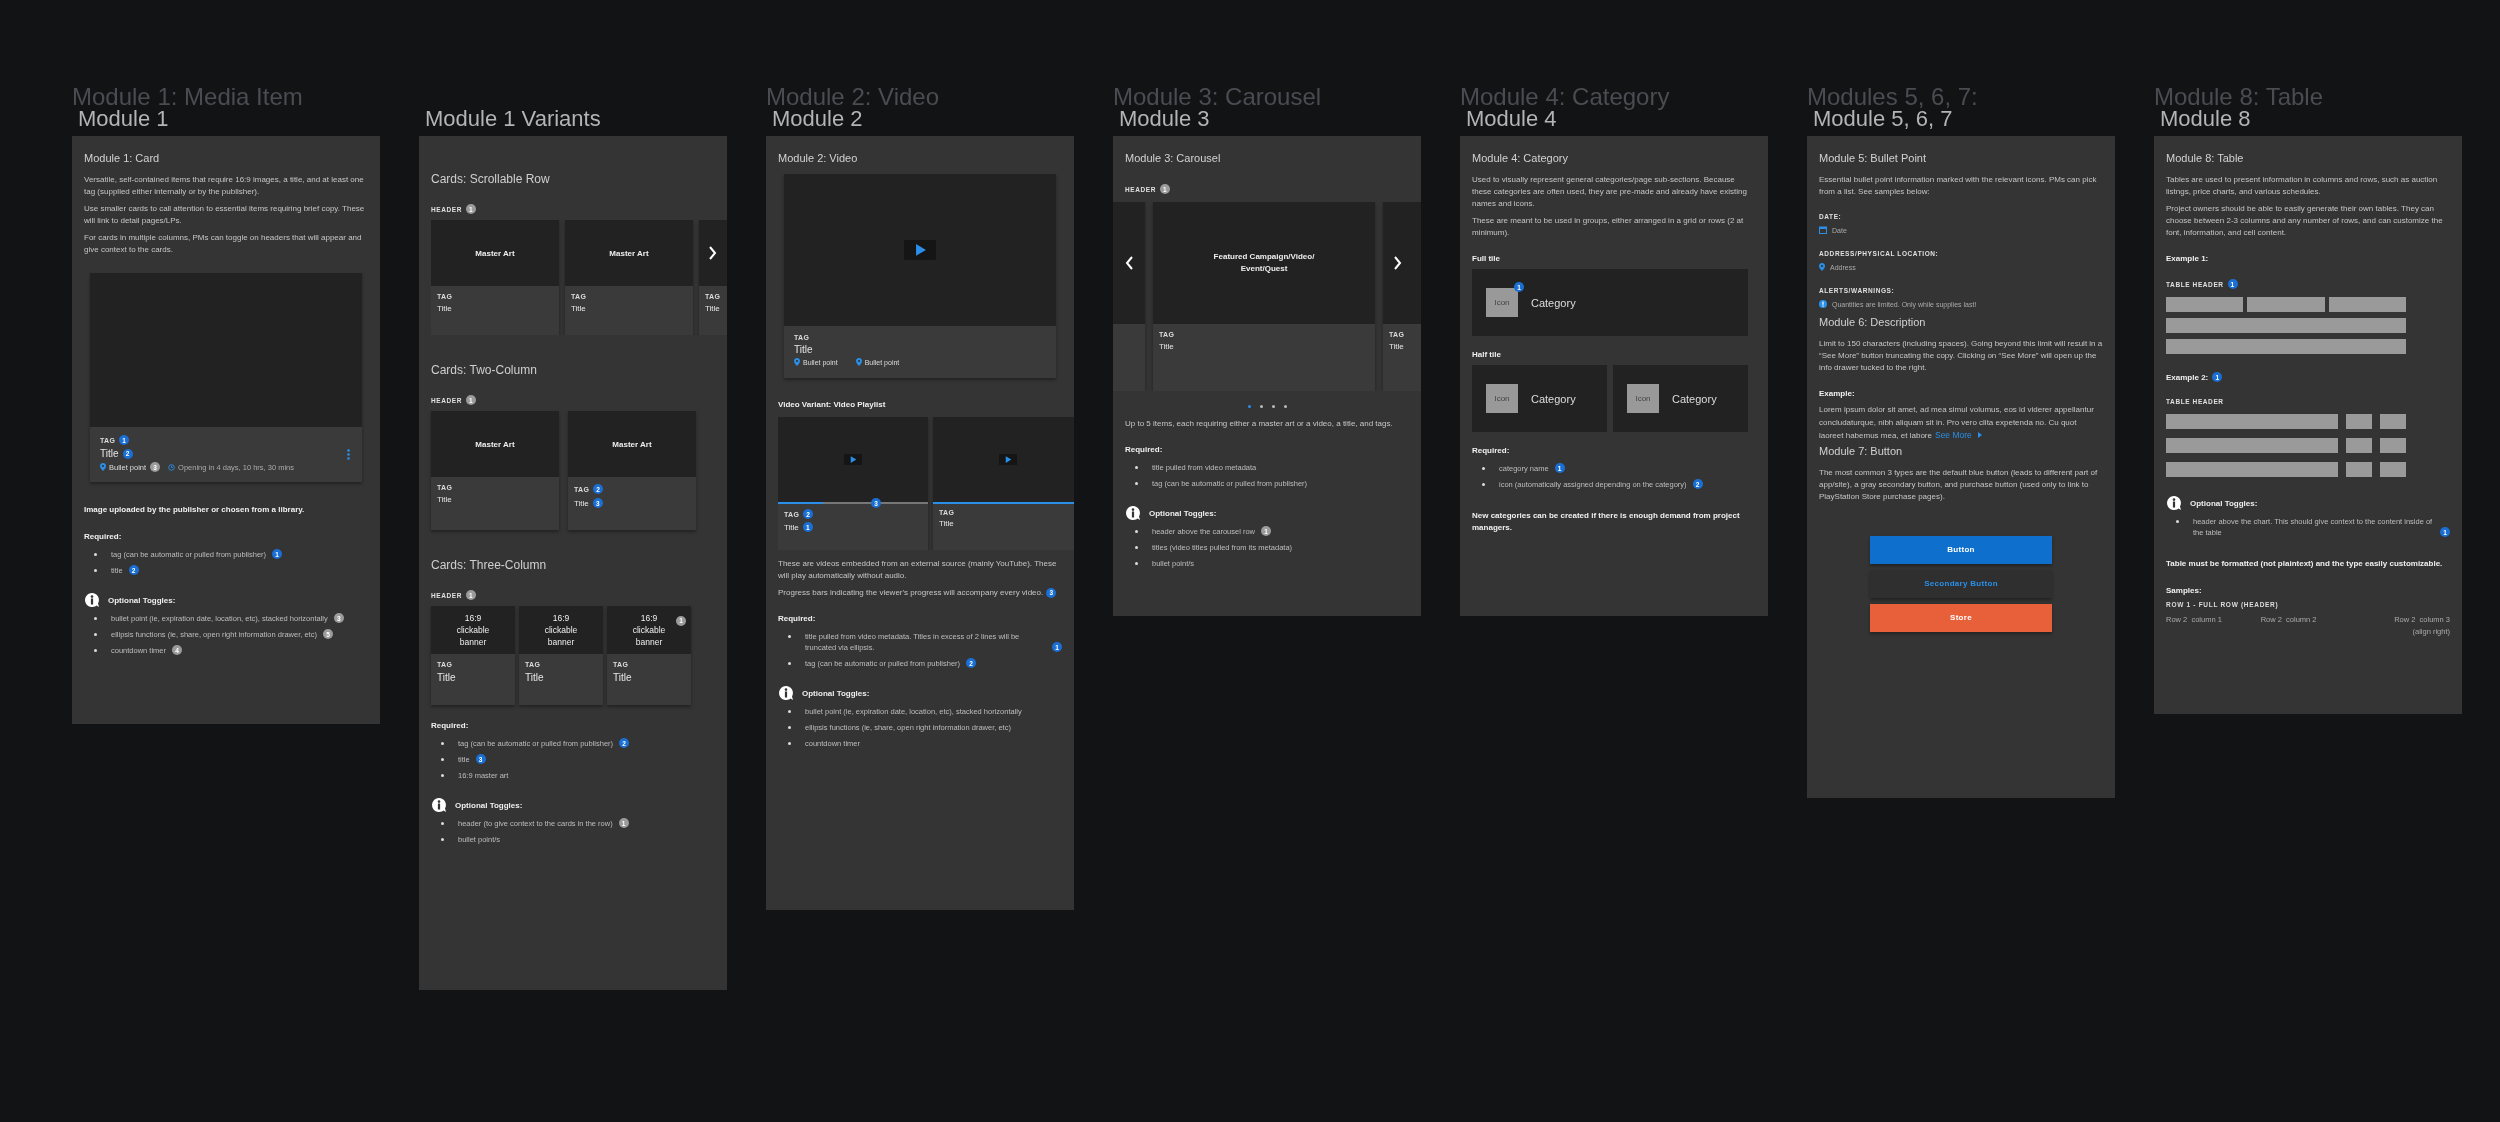  Describe the element at coordinates (1164, 119) in the screenshot. I see `column-title: Module 3` at that location.